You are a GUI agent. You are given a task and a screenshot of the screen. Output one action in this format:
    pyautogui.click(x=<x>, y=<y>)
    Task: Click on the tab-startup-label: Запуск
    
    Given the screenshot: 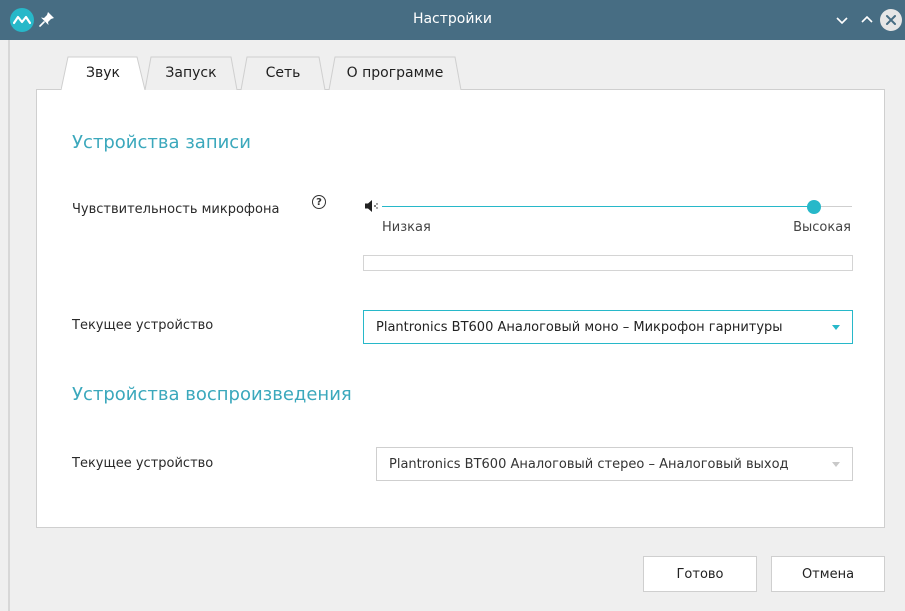 What is the action you would take?
    pyautogui.click(x=191, y=73)
    